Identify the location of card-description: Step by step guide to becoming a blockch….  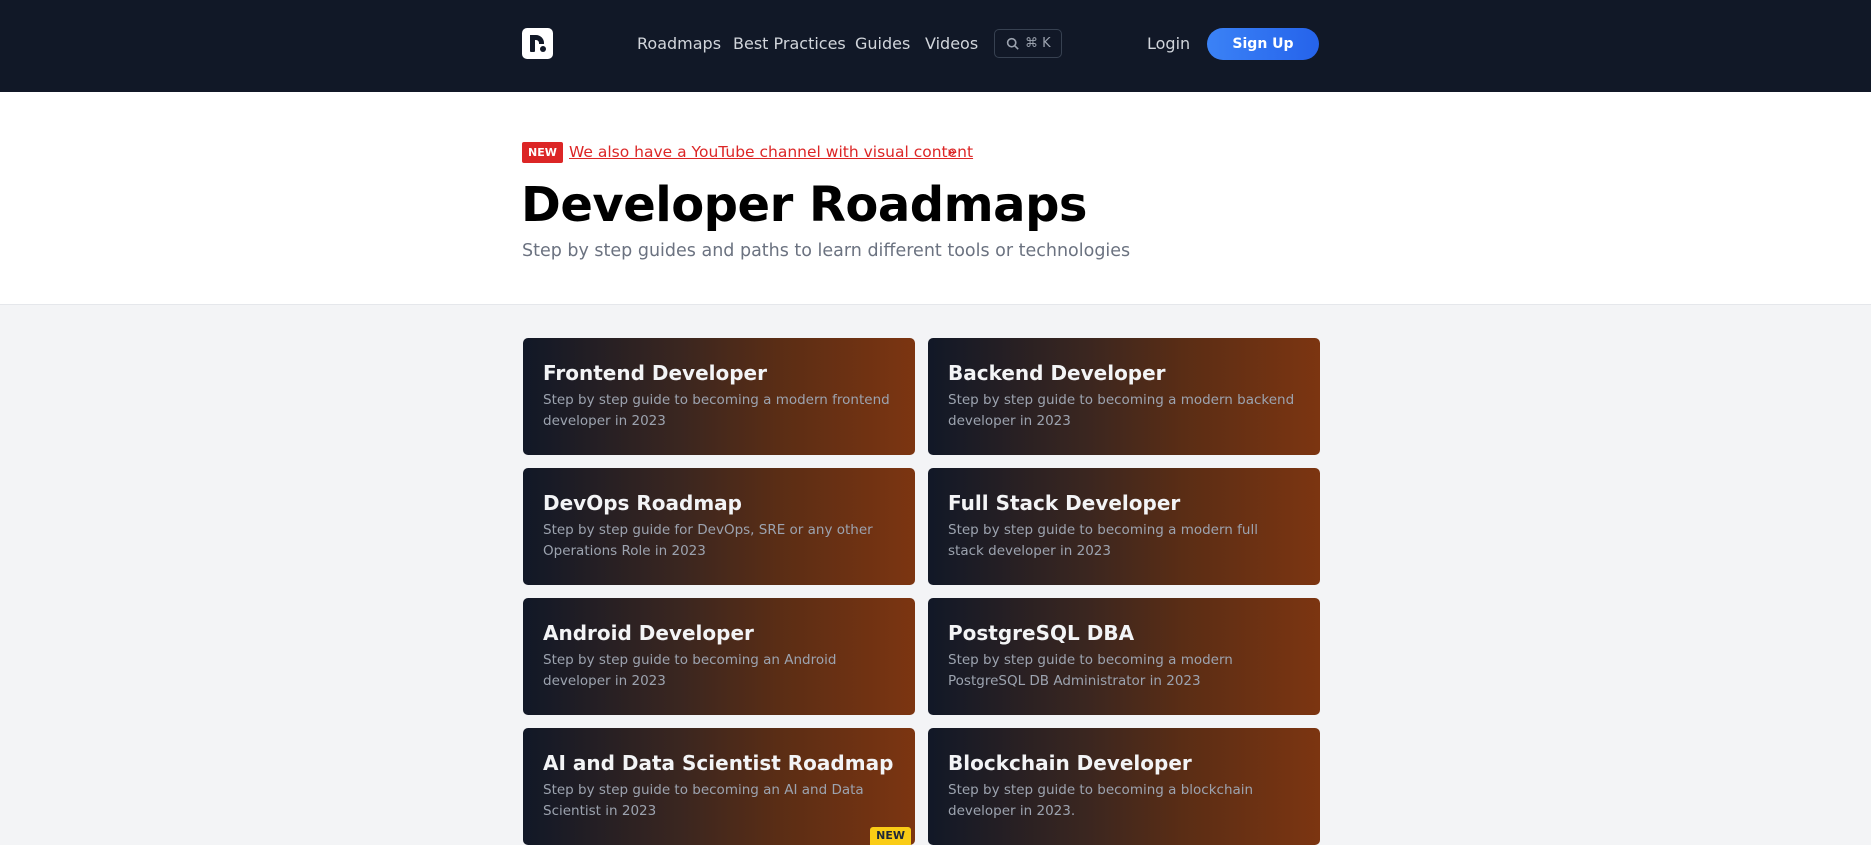
(1101, 800).